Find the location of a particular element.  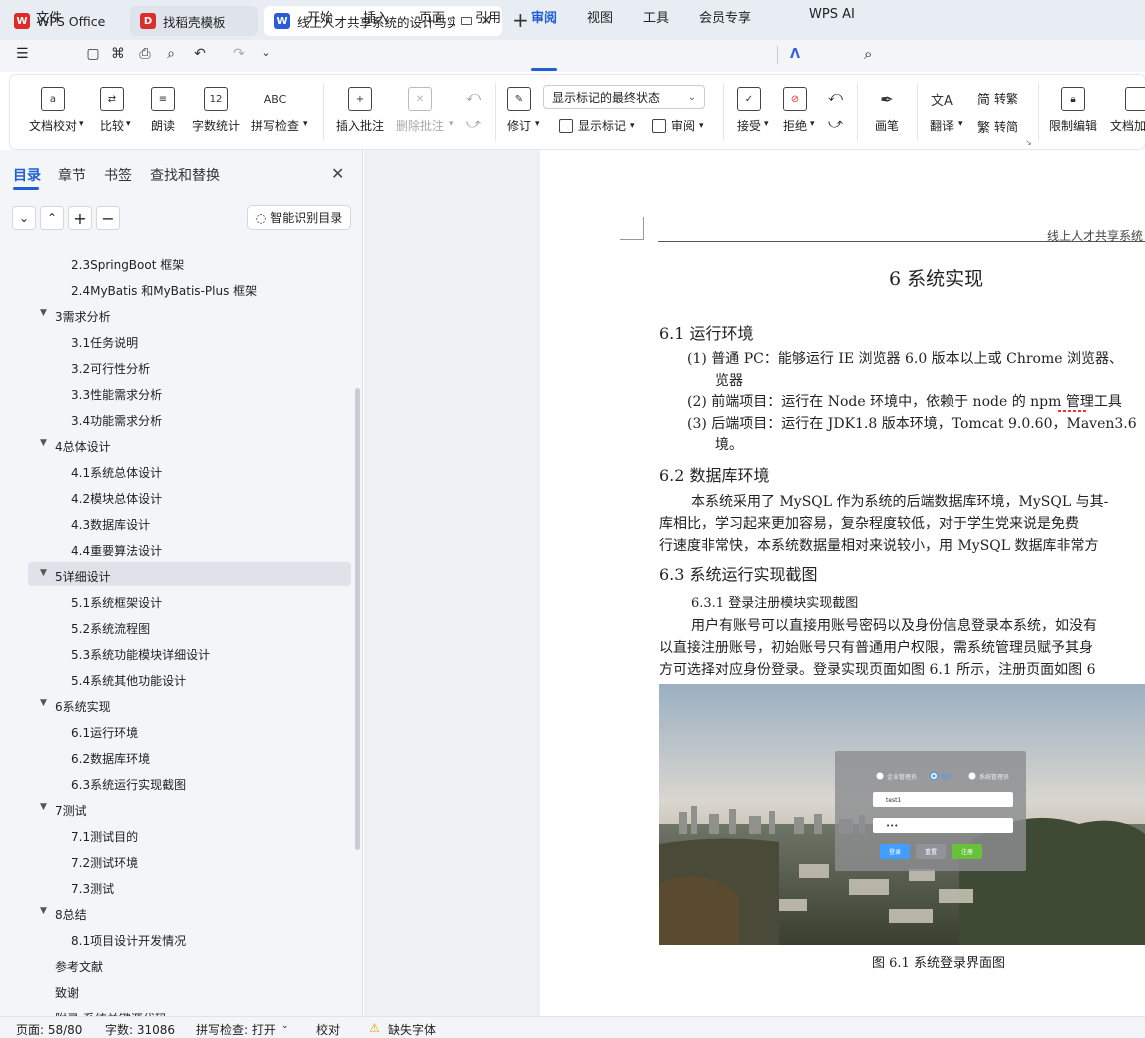

menu-insert: 插入 is located at coordinates (376, 16).